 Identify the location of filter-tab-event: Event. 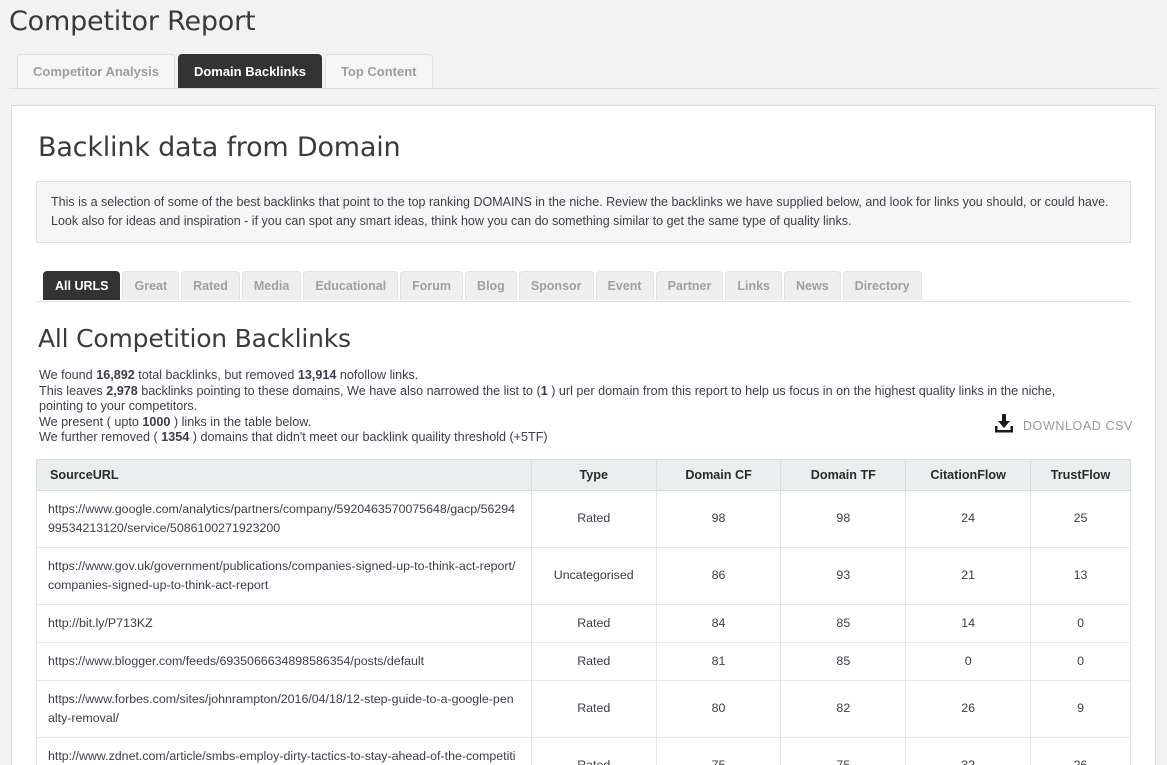
(624, 285).